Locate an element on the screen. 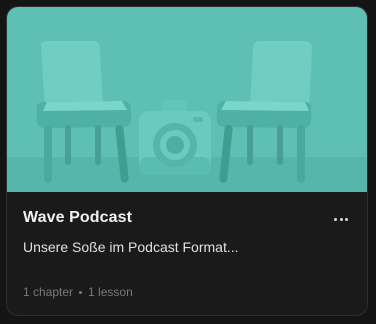 The image size is (376, 324). camera-shape is located at coordinates (175, 137).